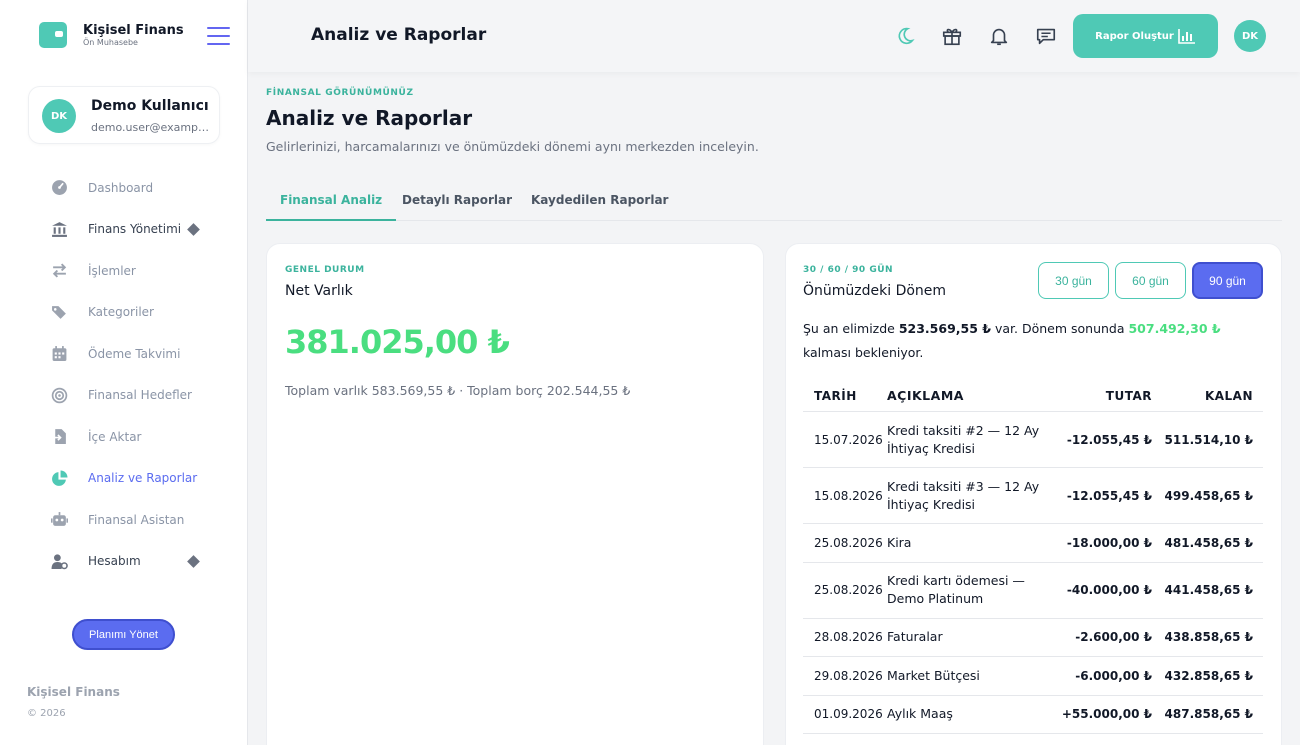  I want to click on column-header-remaining: KALAN, so click(1228, 395).